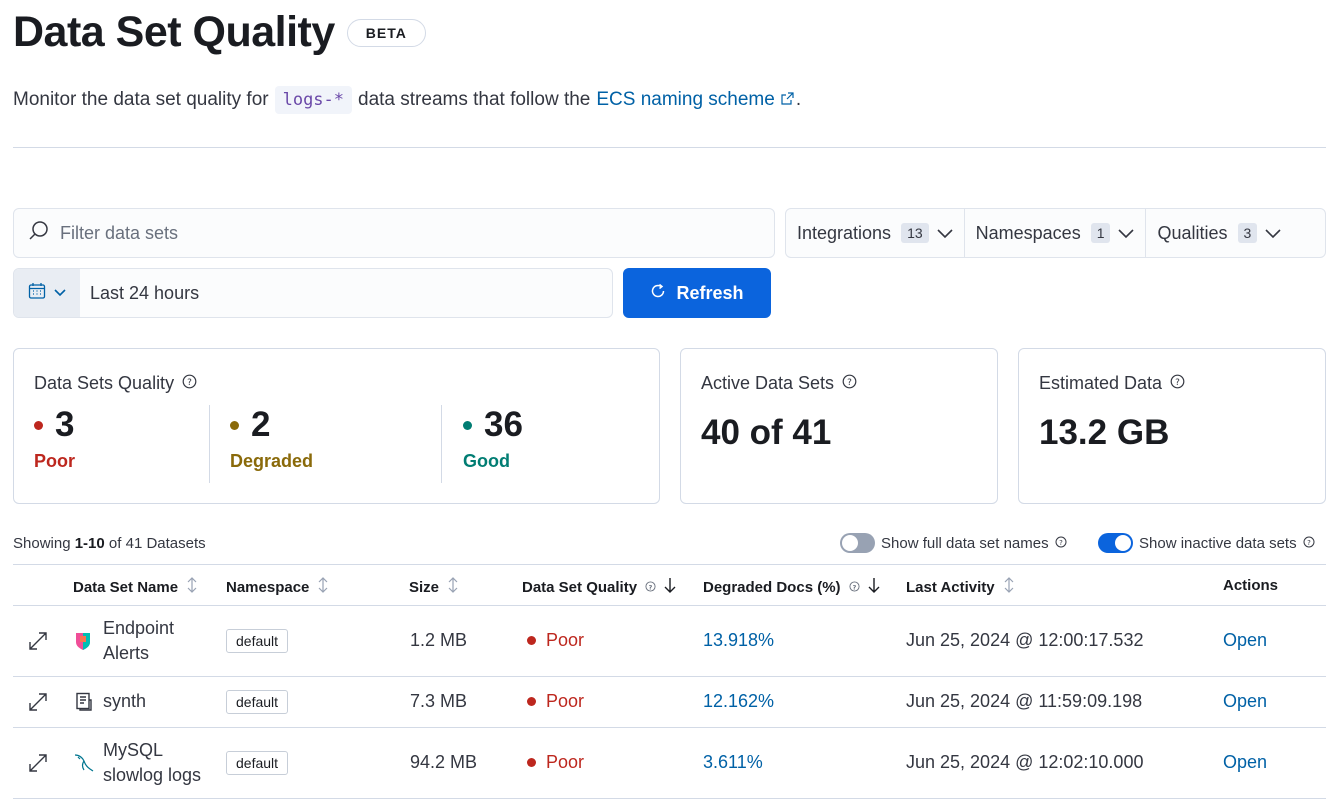 The height and width of the screenshot is (806, 1335). I want to click on showing-count: Showing 1-10 of 41 Datasets, so click(109, 543).